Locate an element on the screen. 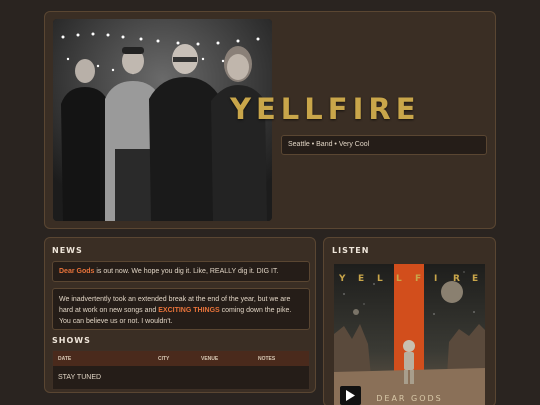  album-art: Y E L L F I R E DEAR GODS is located at coordinates (409, 334).